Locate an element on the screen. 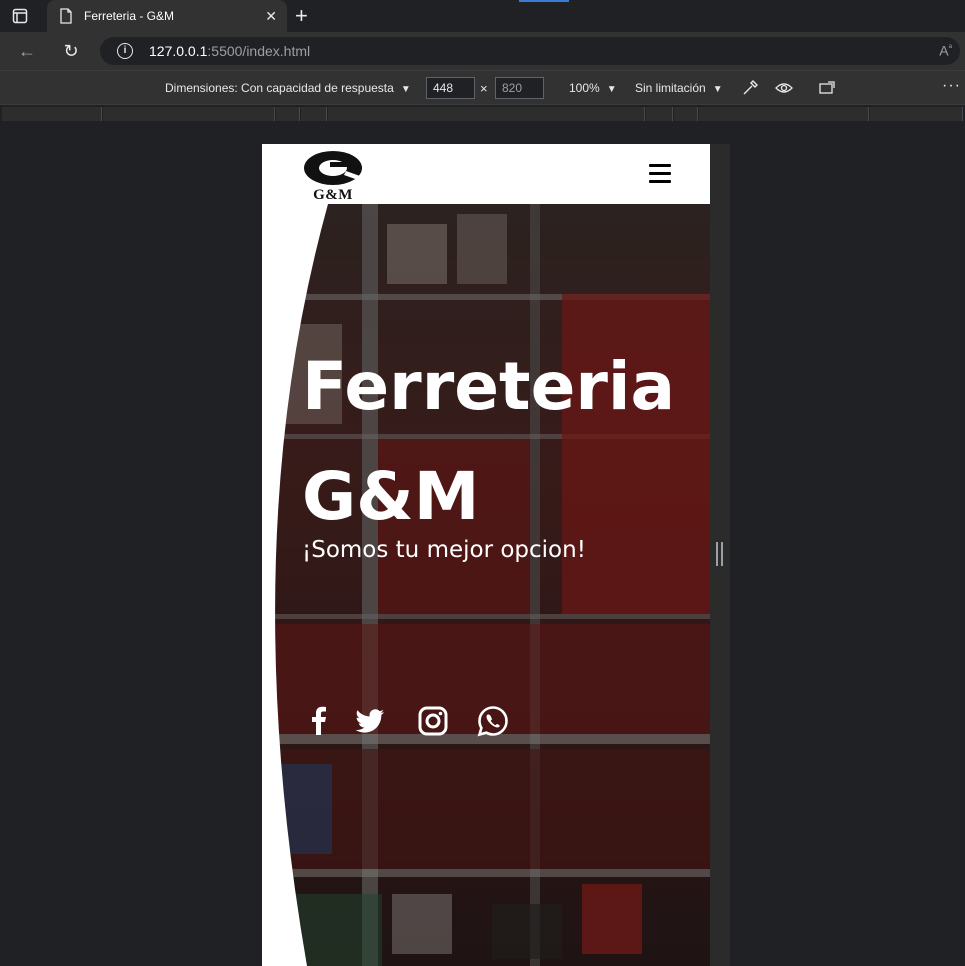 The image size is (965, 966). wrench-logo-icon is located at coordinates (333, 168).